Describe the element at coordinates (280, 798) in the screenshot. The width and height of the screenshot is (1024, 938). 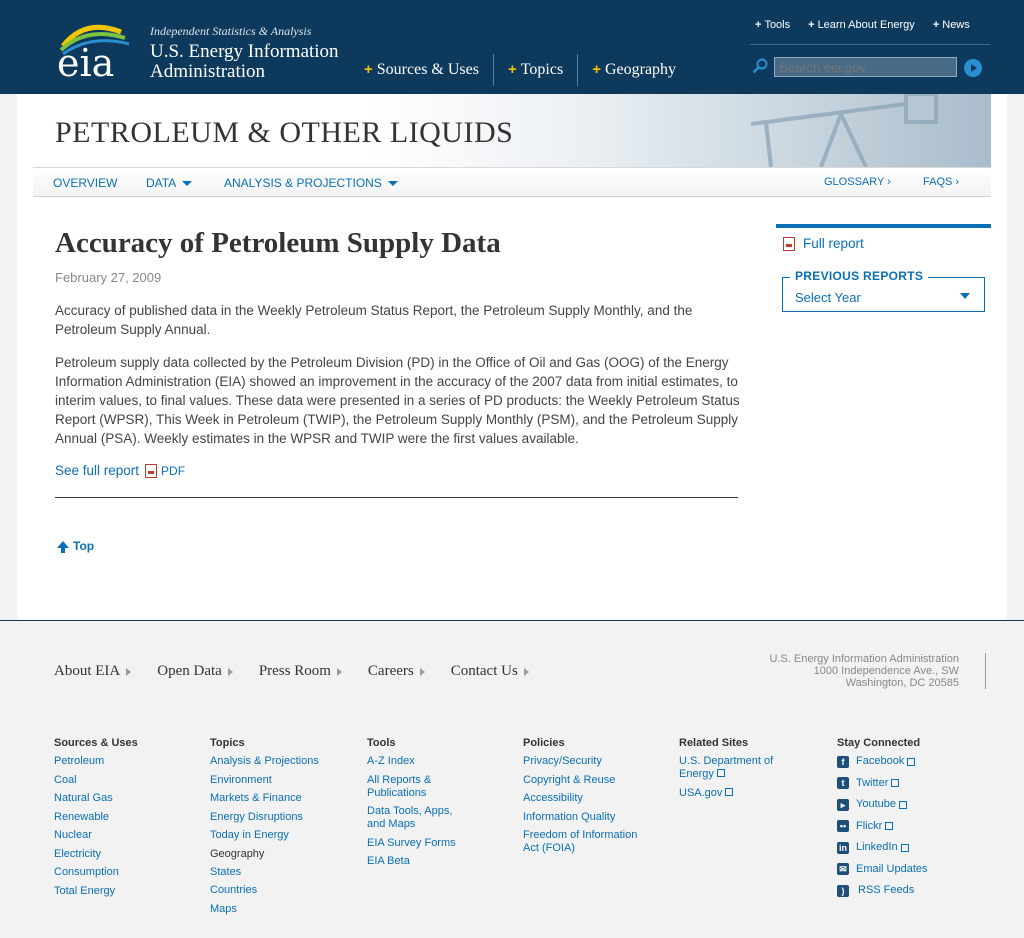
I see `footer-link: Markets & Finance` at that location.